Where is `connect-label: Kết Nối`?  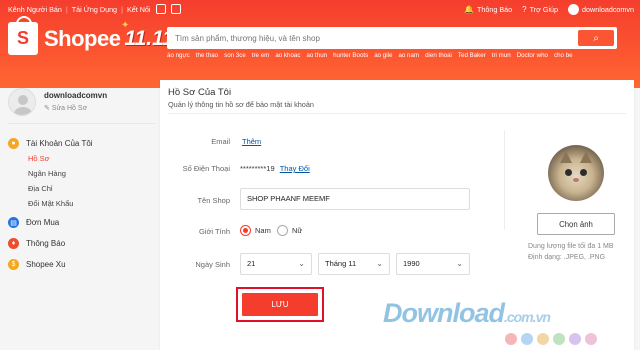 connect-label: Kết Nối is located at coordinates (138, 9).